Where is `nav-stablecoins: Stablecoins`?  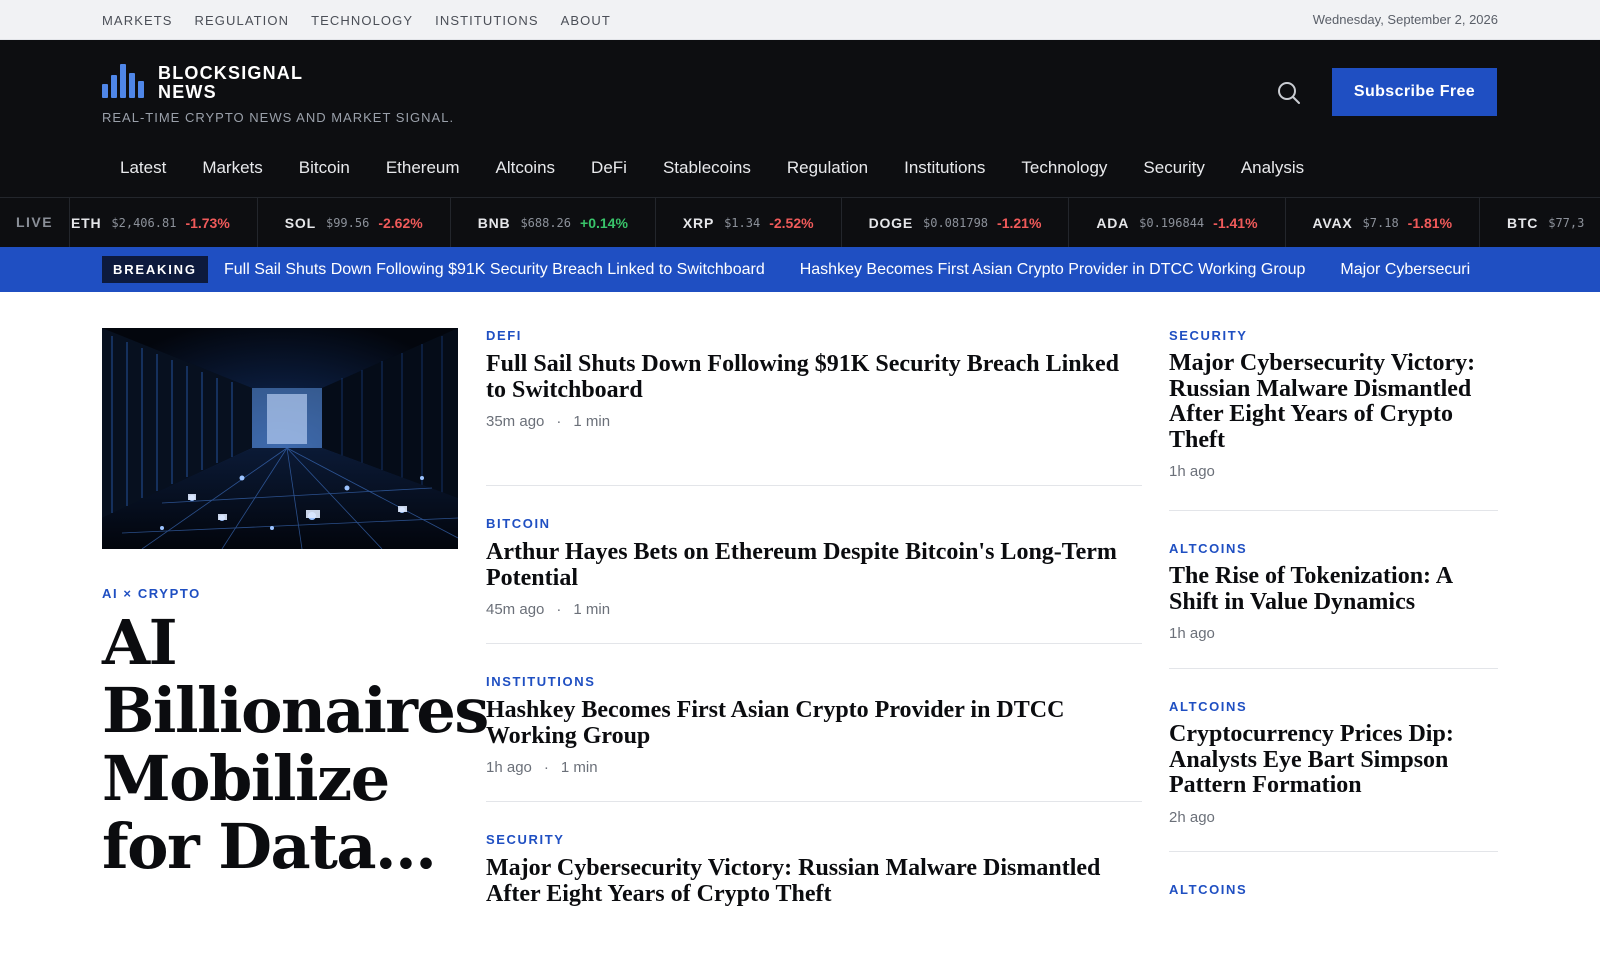 nav-stablecoins: Stablecoins is located at coordinates (707, 168).